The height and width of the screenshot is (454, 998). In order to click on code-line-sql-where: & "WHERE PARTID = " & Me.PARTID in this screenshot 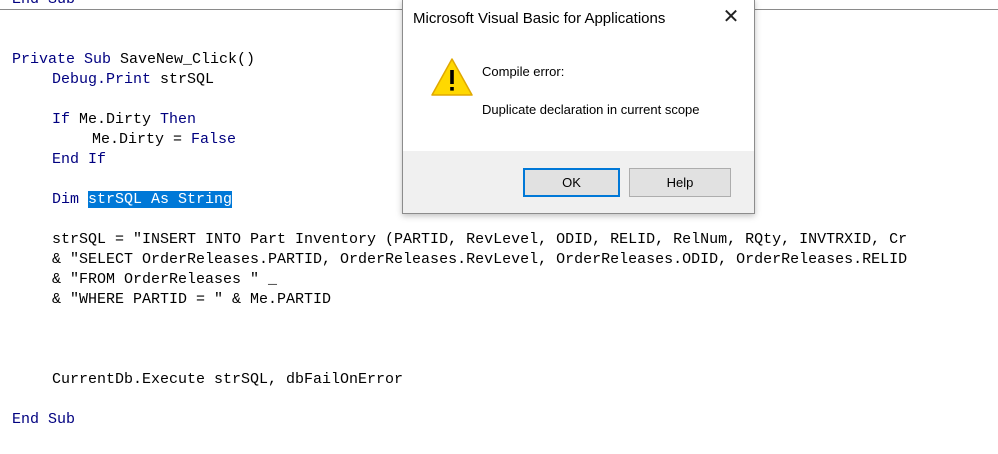, I will do `click(192, 299)`.